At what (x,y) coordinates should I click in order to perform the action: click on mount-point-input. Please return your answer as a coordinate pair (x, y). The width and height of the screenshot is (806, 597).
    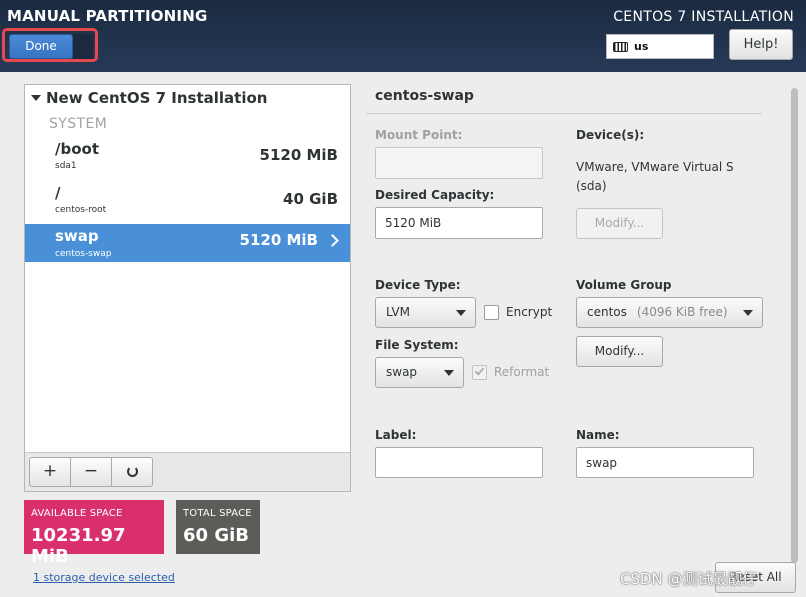
    Looking at the image, I should click on (459, 163).